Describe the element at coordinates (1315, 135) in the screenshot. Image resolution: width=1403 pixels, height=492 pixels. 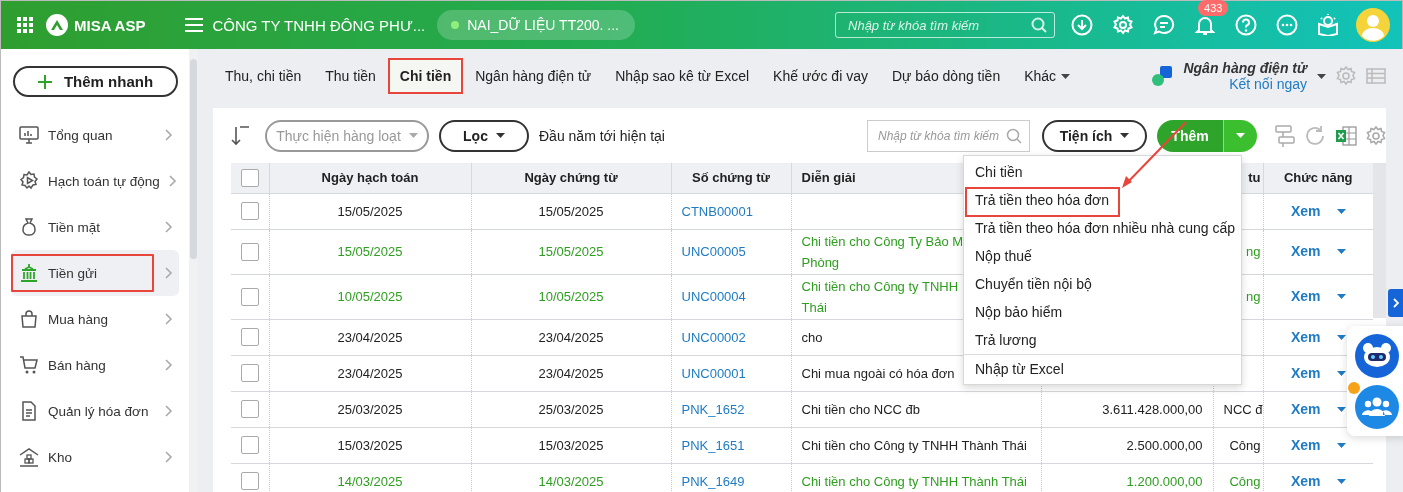
I see `refresh-icon` at that location.